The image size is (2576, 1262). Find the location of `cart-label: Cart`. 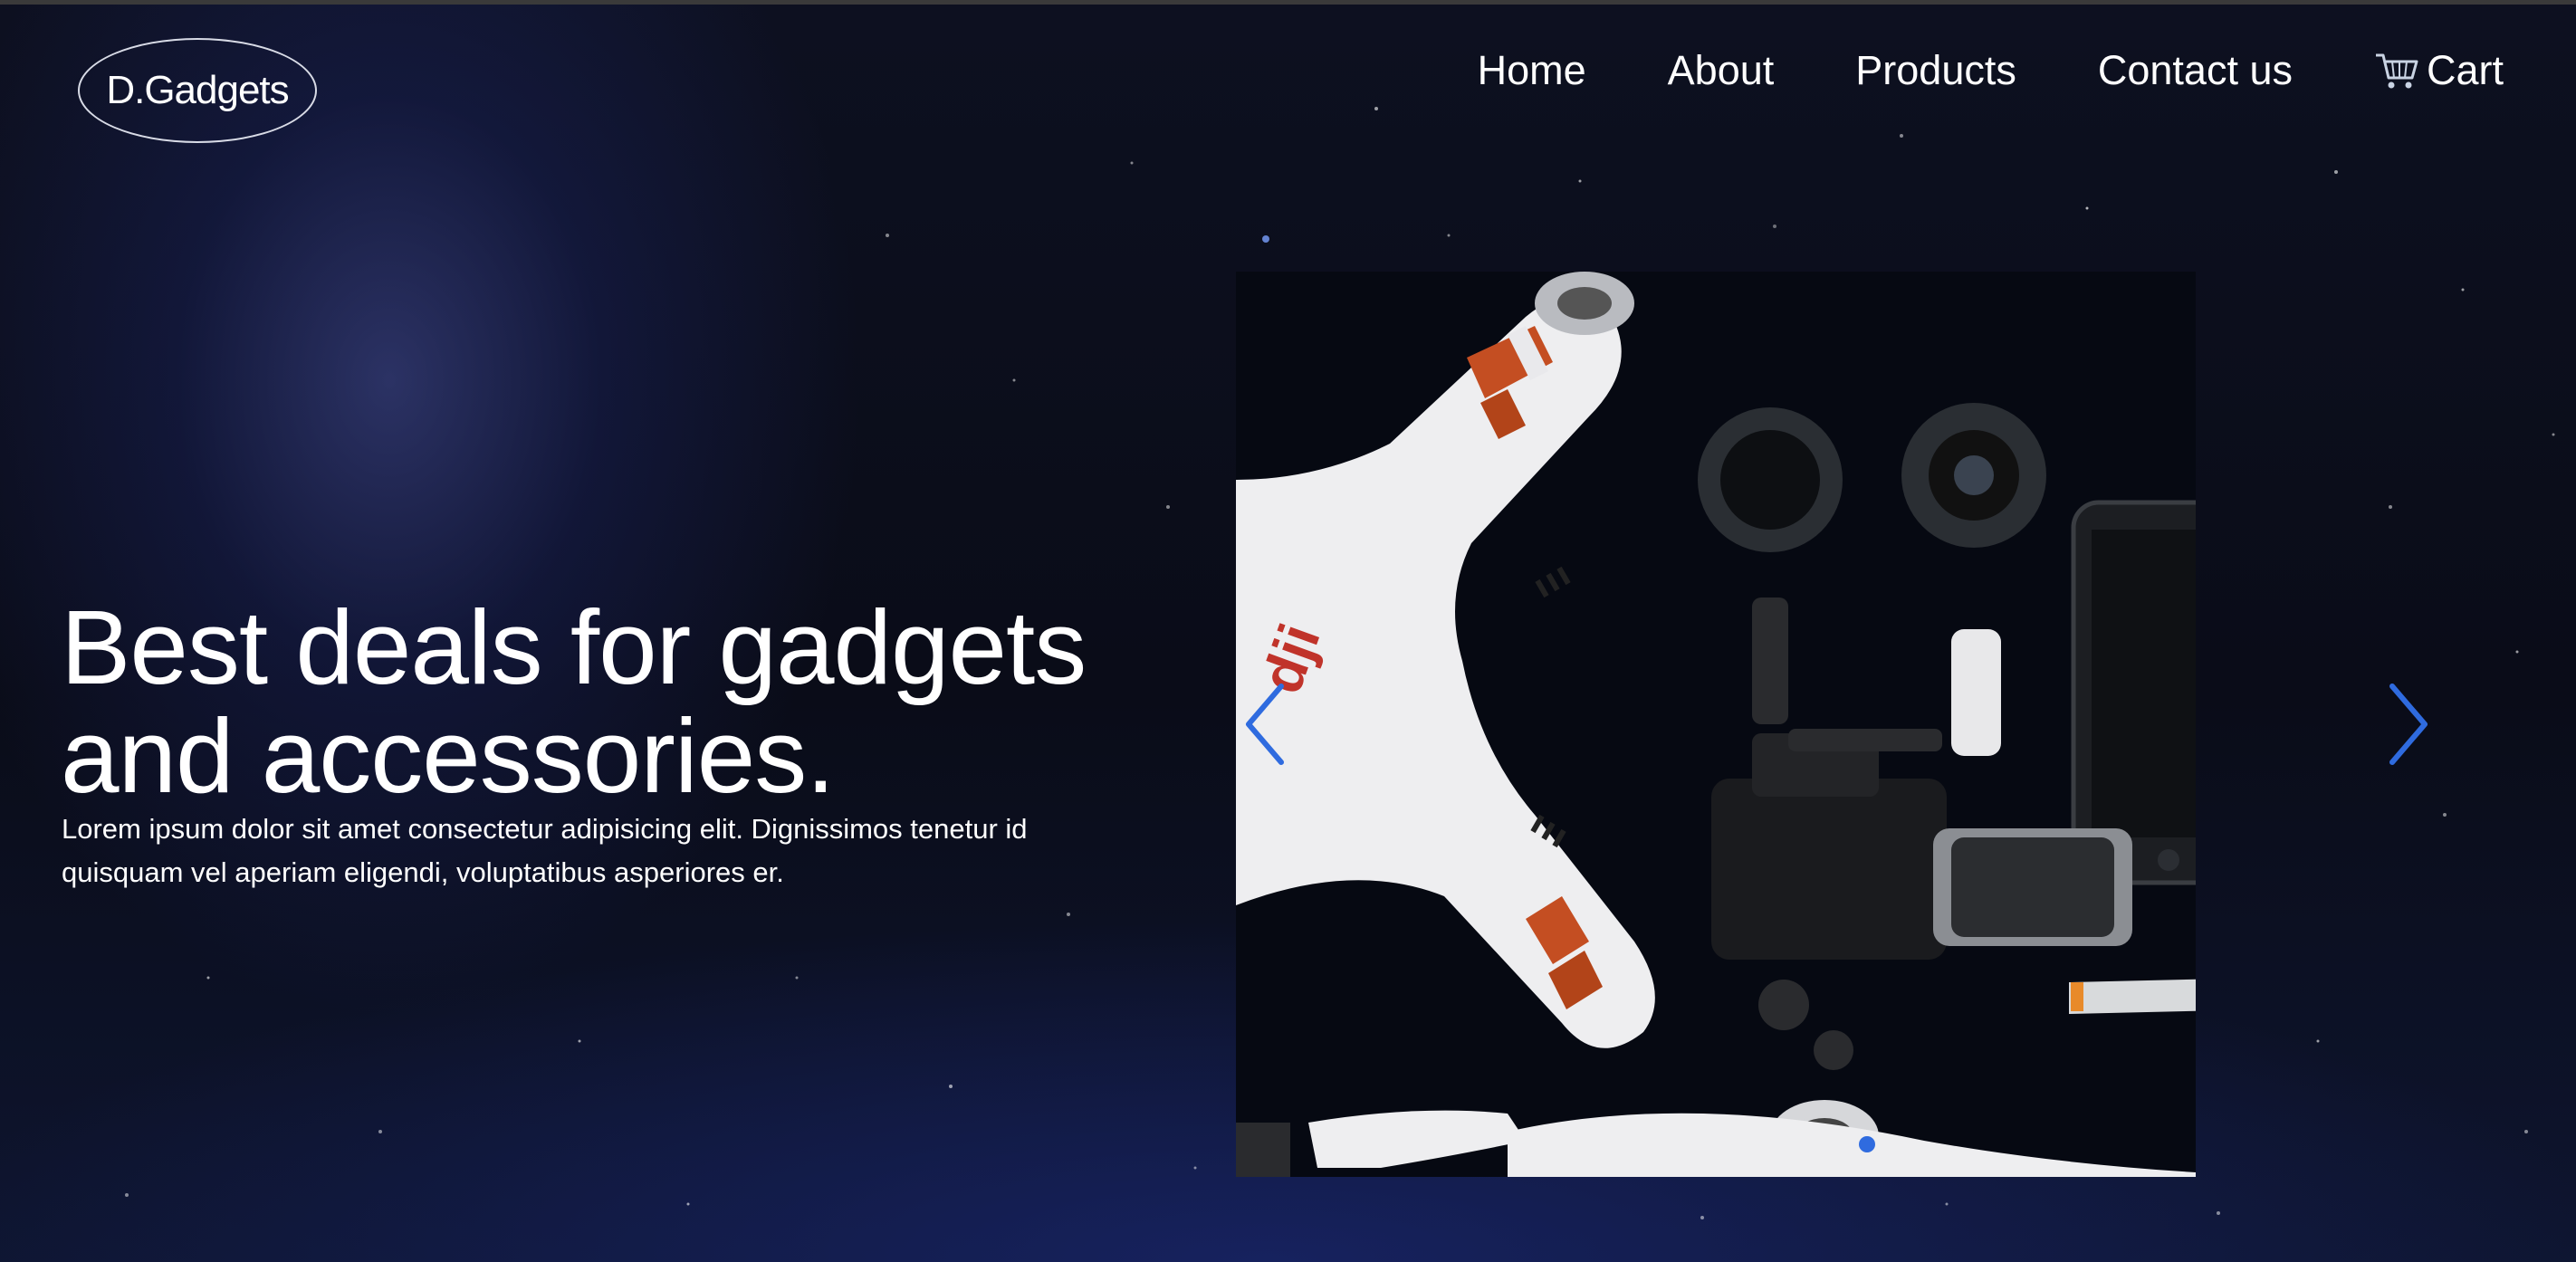

cart-label: Cart is located at coordinates (2465, 70).